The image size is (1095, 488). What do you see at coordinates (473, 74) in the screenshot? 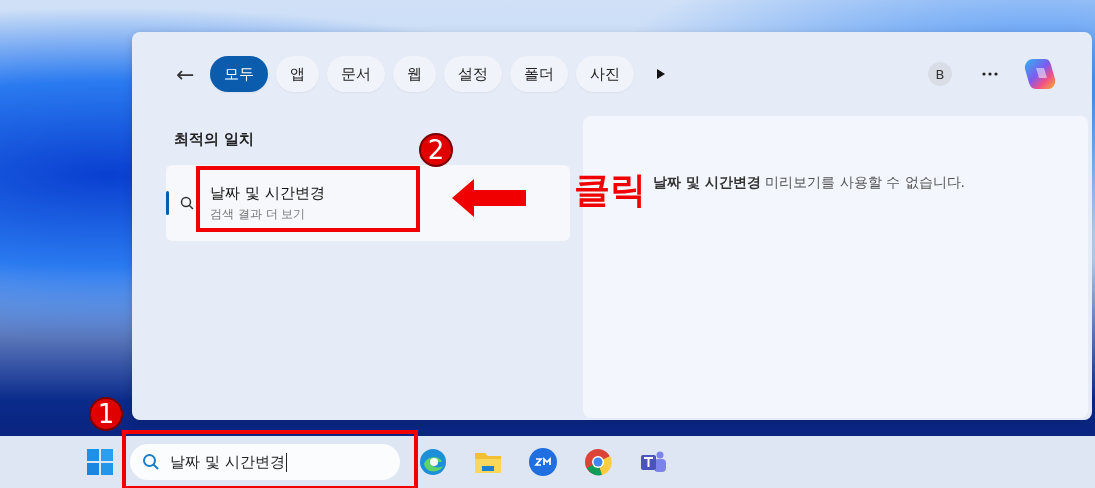
I see `filter-tab: 설정` at bounding box center [473, 74].